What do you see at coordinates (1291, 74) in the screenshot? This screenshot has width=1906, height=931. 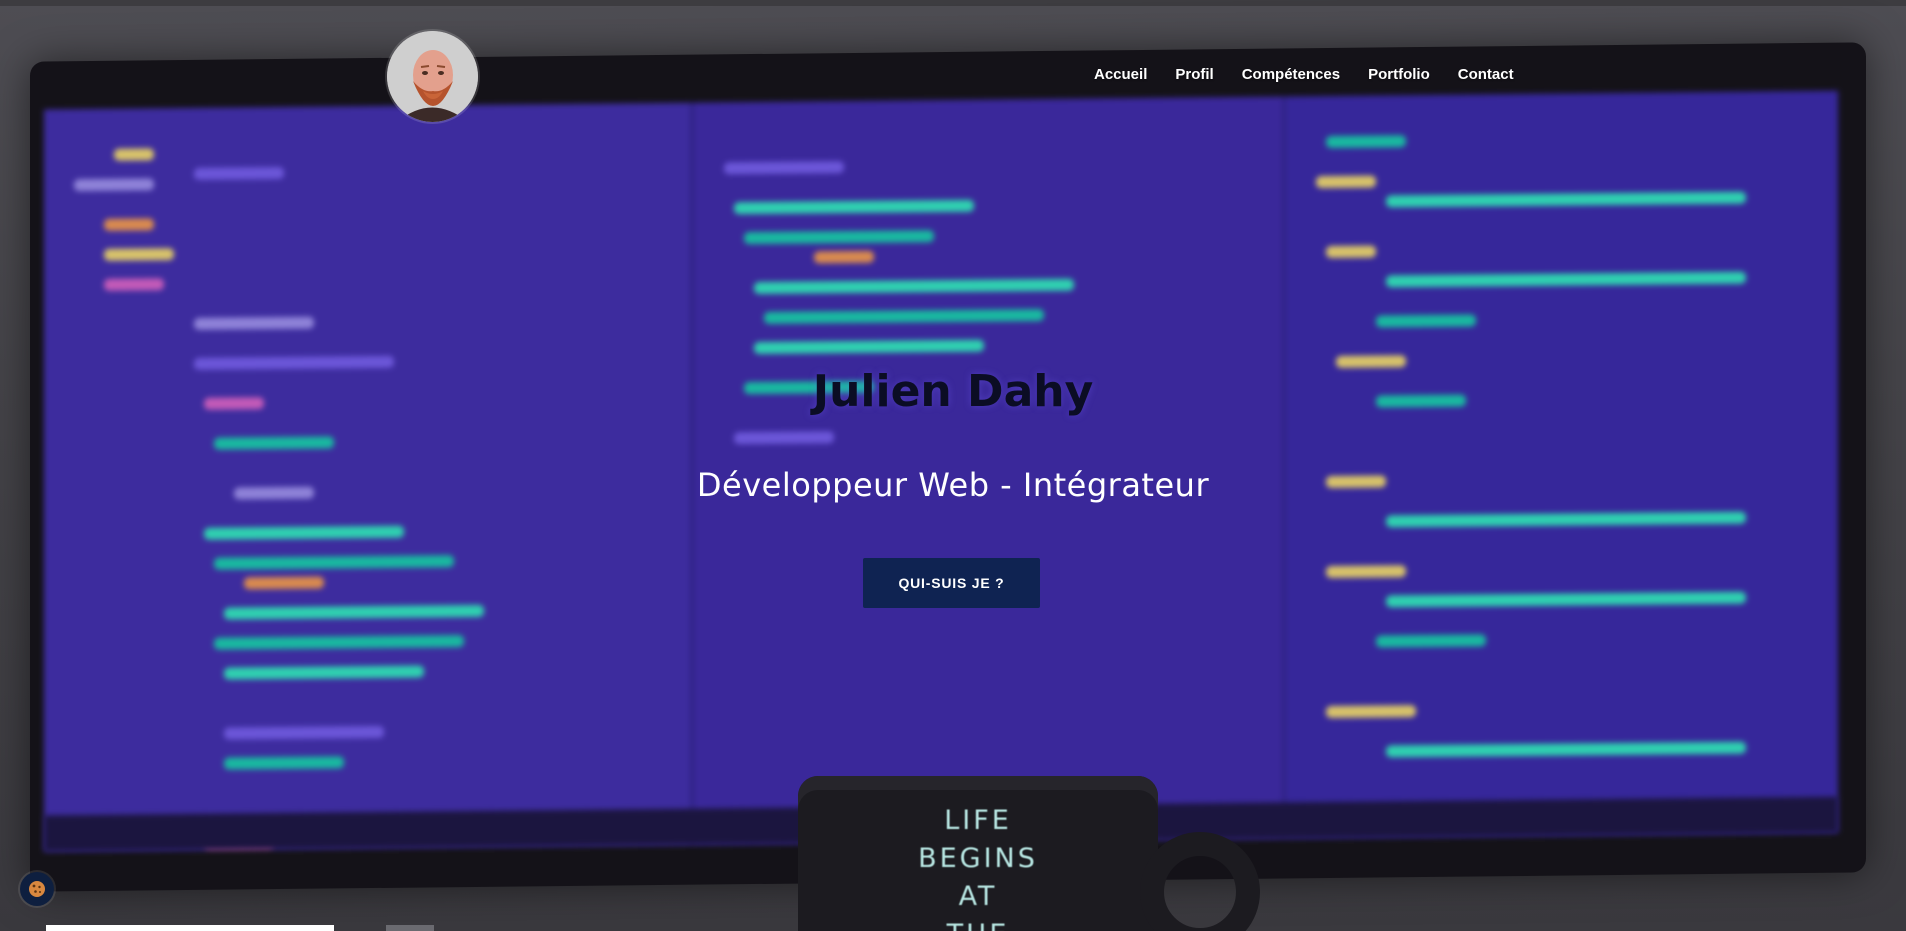 I see `nav-link-competences: Compétences` at bounding box center [1291, 74].